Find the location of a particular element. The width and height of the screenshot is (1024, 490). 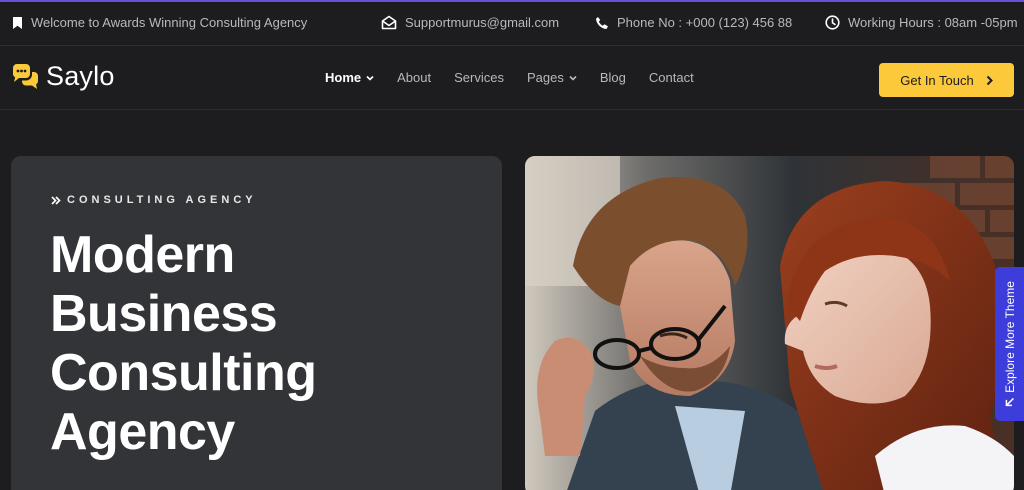

nav-item-about: About is located at coordinates (414, 77).